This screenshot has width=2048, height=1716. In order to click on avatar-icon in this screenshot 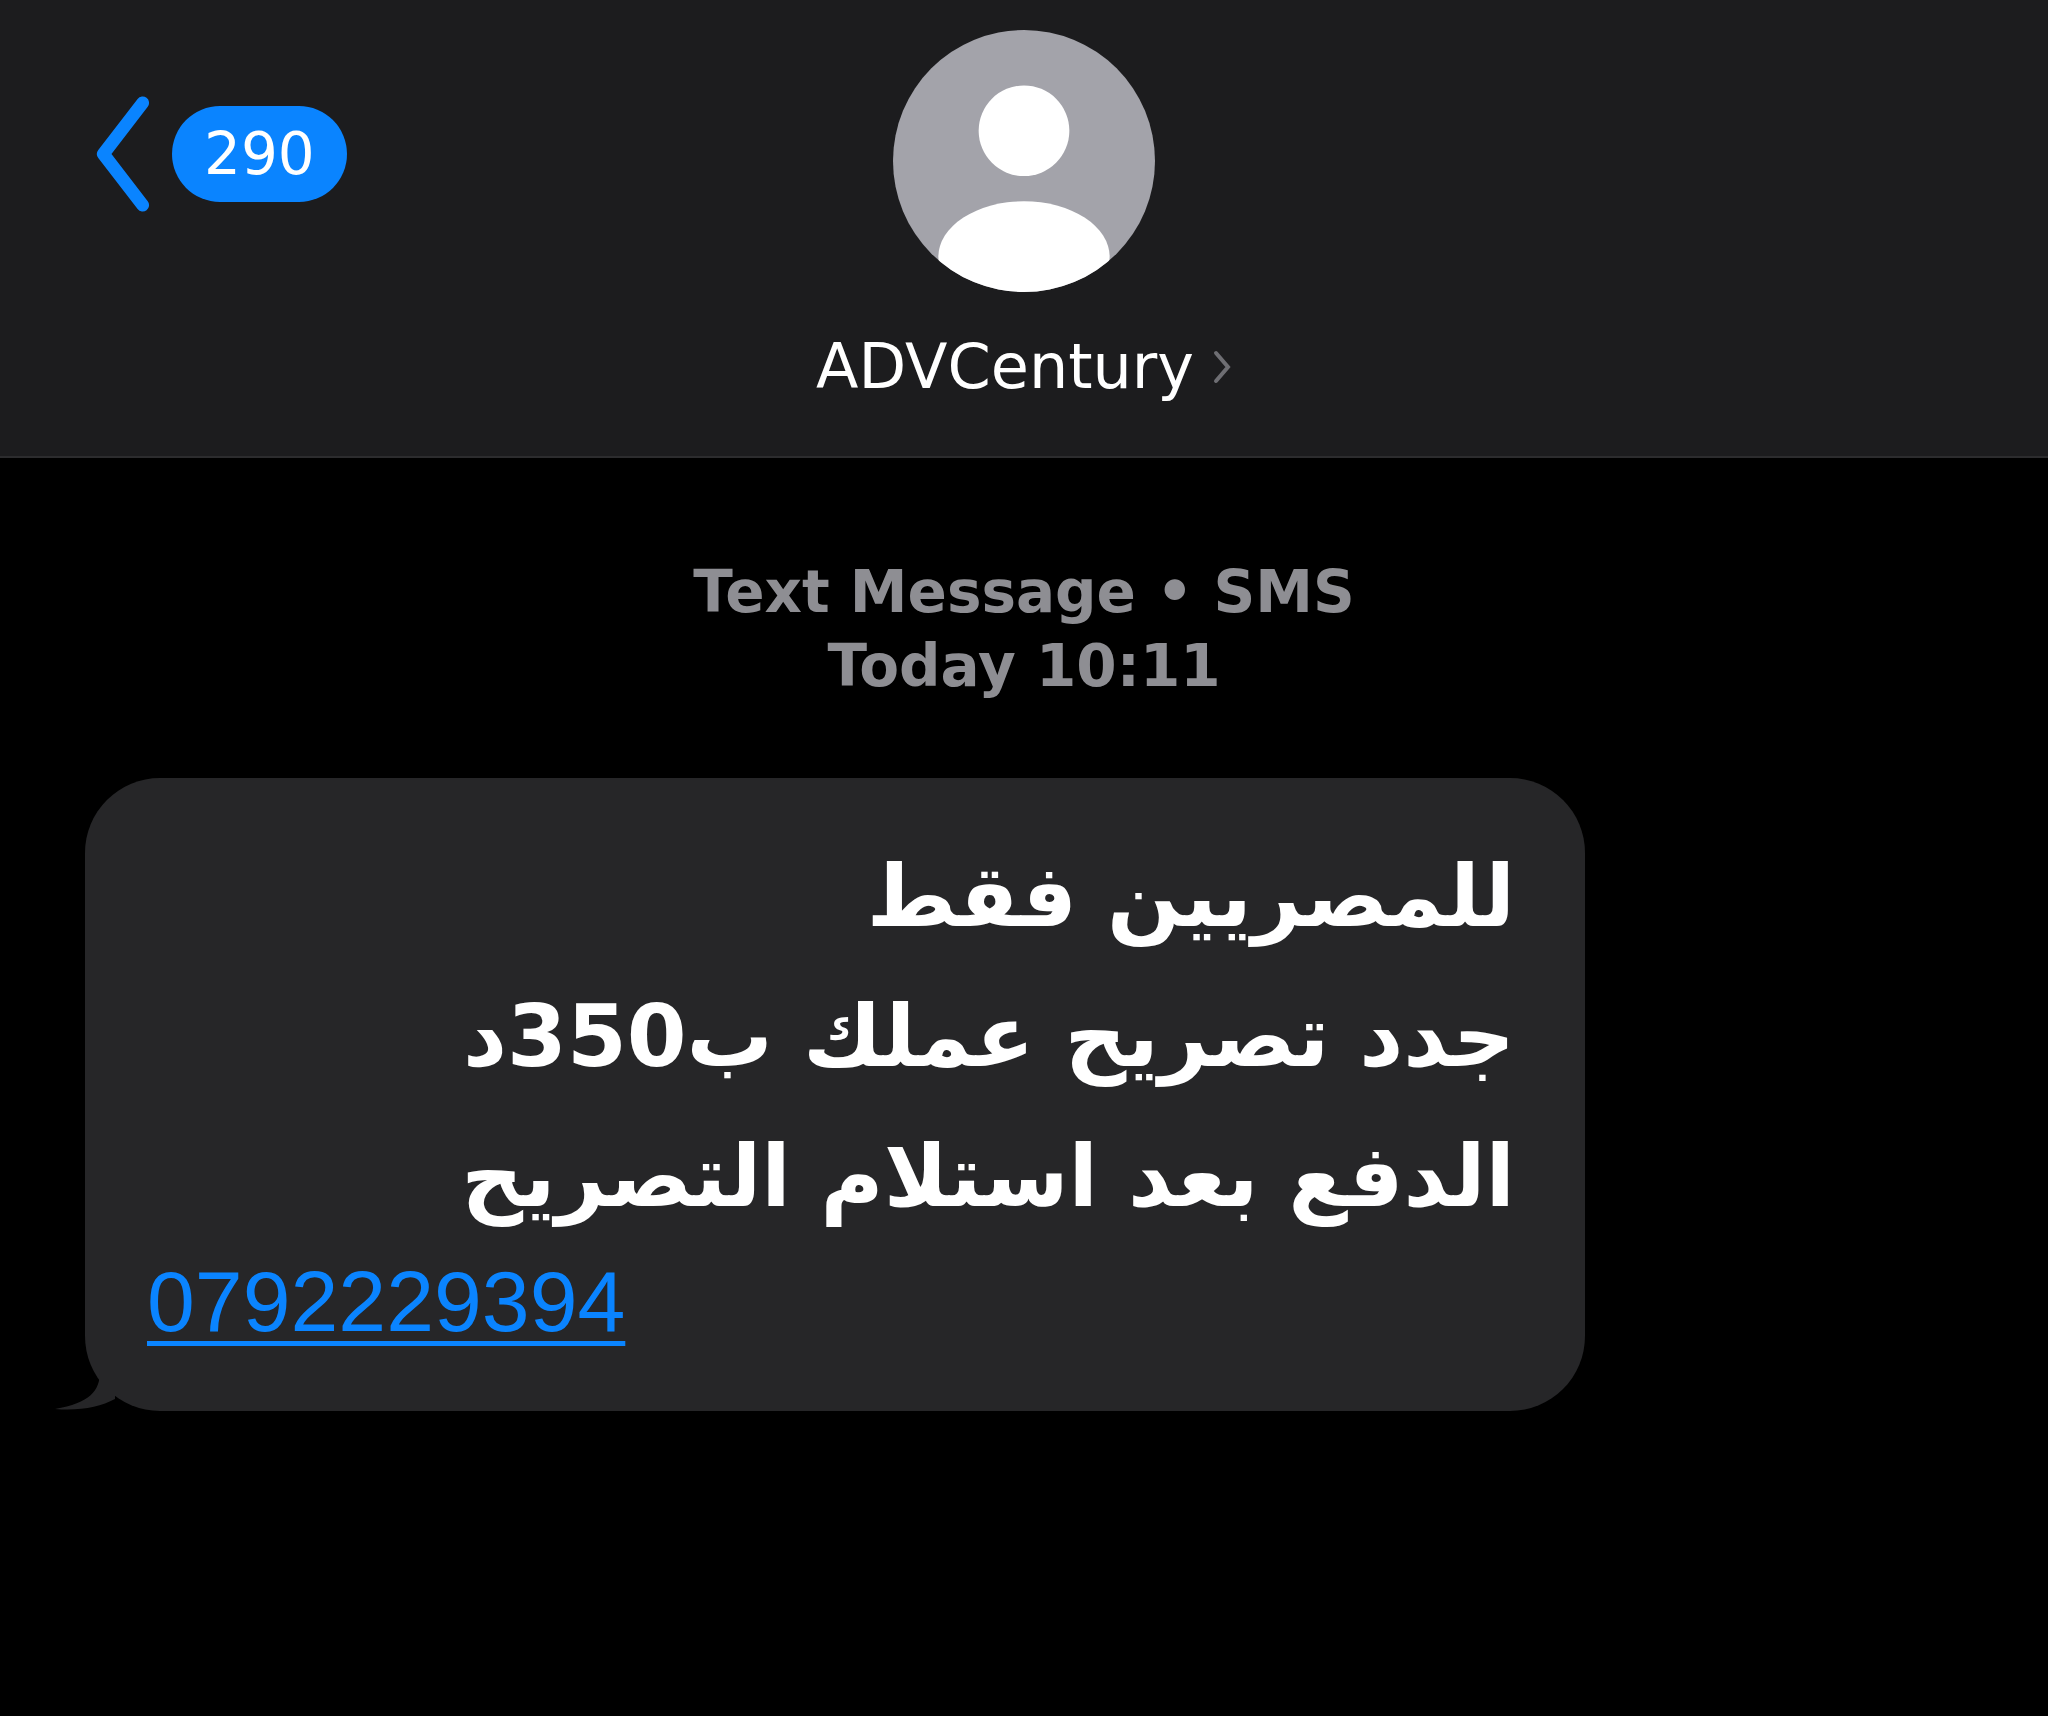, I will do `click(1024, 161)`.